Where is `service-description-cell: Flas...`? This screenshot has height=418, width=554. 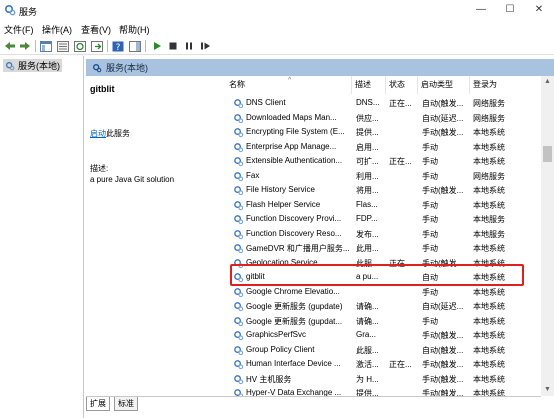 service-description-cell: Flas... is located at coordinates (367, 204).